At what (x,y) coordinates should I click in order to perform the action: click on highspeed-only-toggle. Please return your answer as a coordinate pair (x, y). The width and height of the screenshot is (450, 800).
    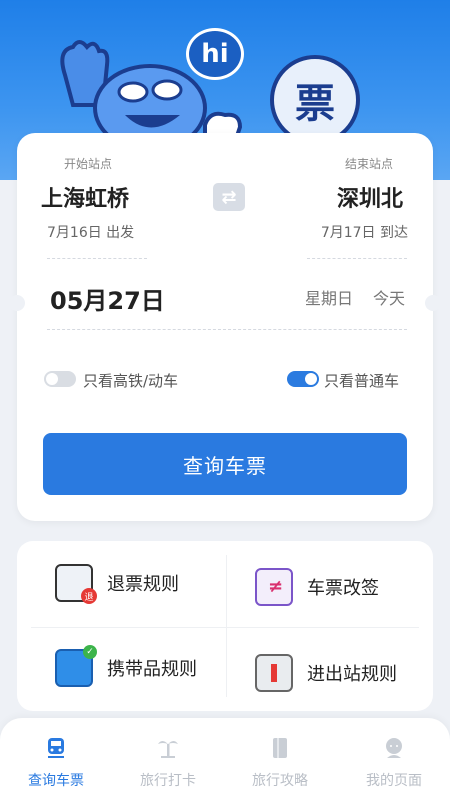
    Looking at the image, I should click on (60, 379).